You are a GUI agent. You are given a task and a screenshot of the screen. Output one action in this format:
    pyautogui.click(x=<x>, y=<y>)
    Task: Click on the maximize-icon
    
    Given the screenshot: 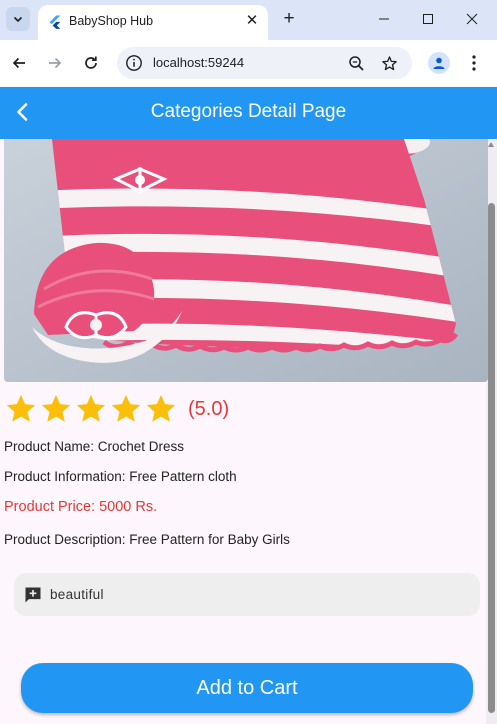 What is the action you would take?
    pyautogui.click(x=428, y=19)
    